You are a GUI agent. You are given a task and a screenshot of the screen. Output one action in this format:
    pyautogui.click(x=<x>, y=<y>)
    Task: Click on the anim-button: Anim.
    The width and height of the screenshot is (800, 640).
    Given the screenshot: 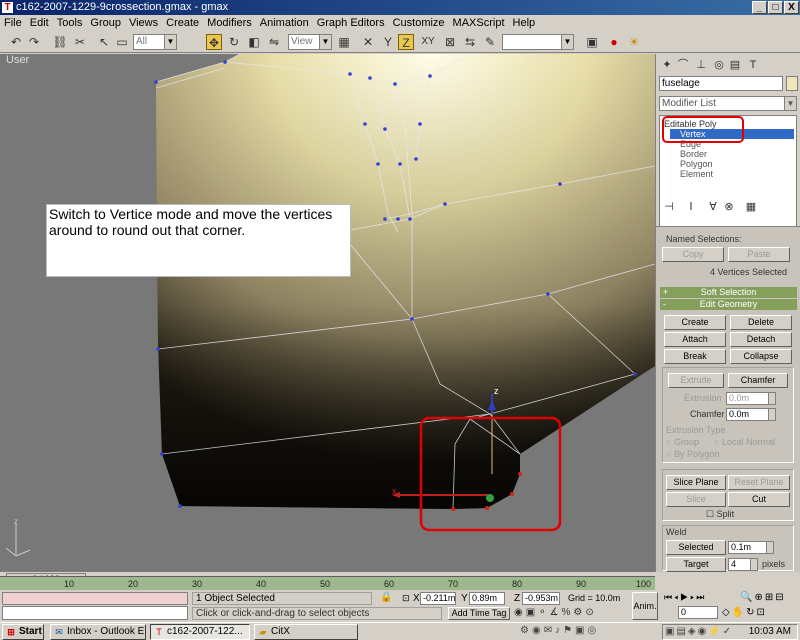 What is the action you would take?
    pyautogui.click(x=645, y=606)
    